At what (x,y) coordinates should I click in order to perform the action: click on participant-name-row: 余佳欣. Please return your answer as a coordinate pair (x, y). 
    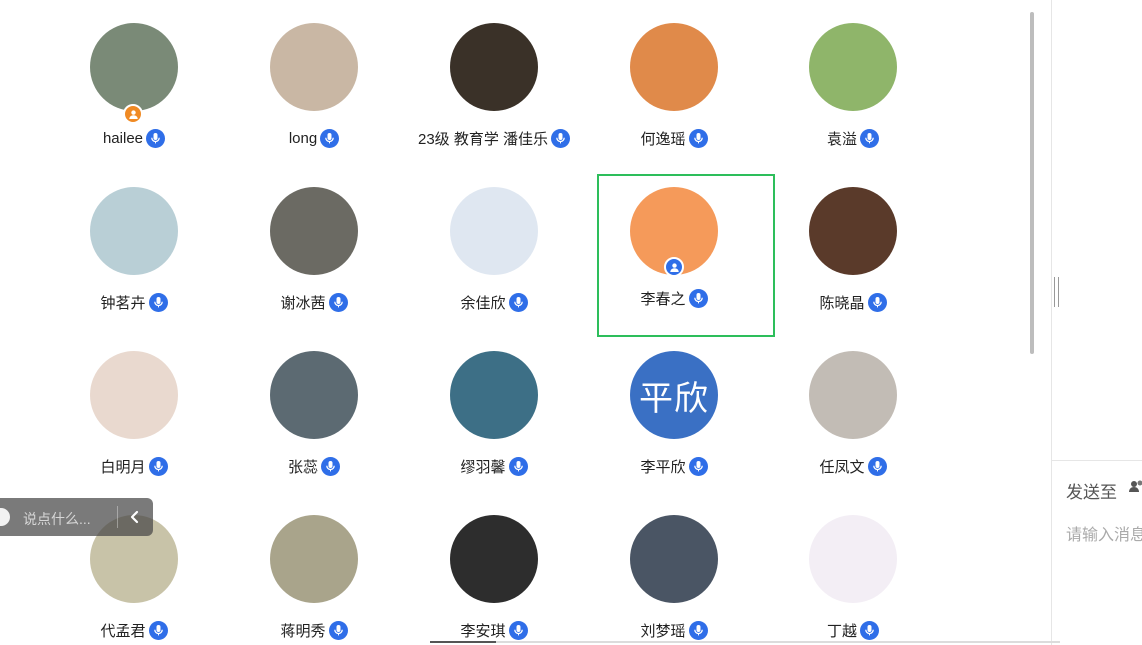
    Looking at the image, I should click on (494, 302).